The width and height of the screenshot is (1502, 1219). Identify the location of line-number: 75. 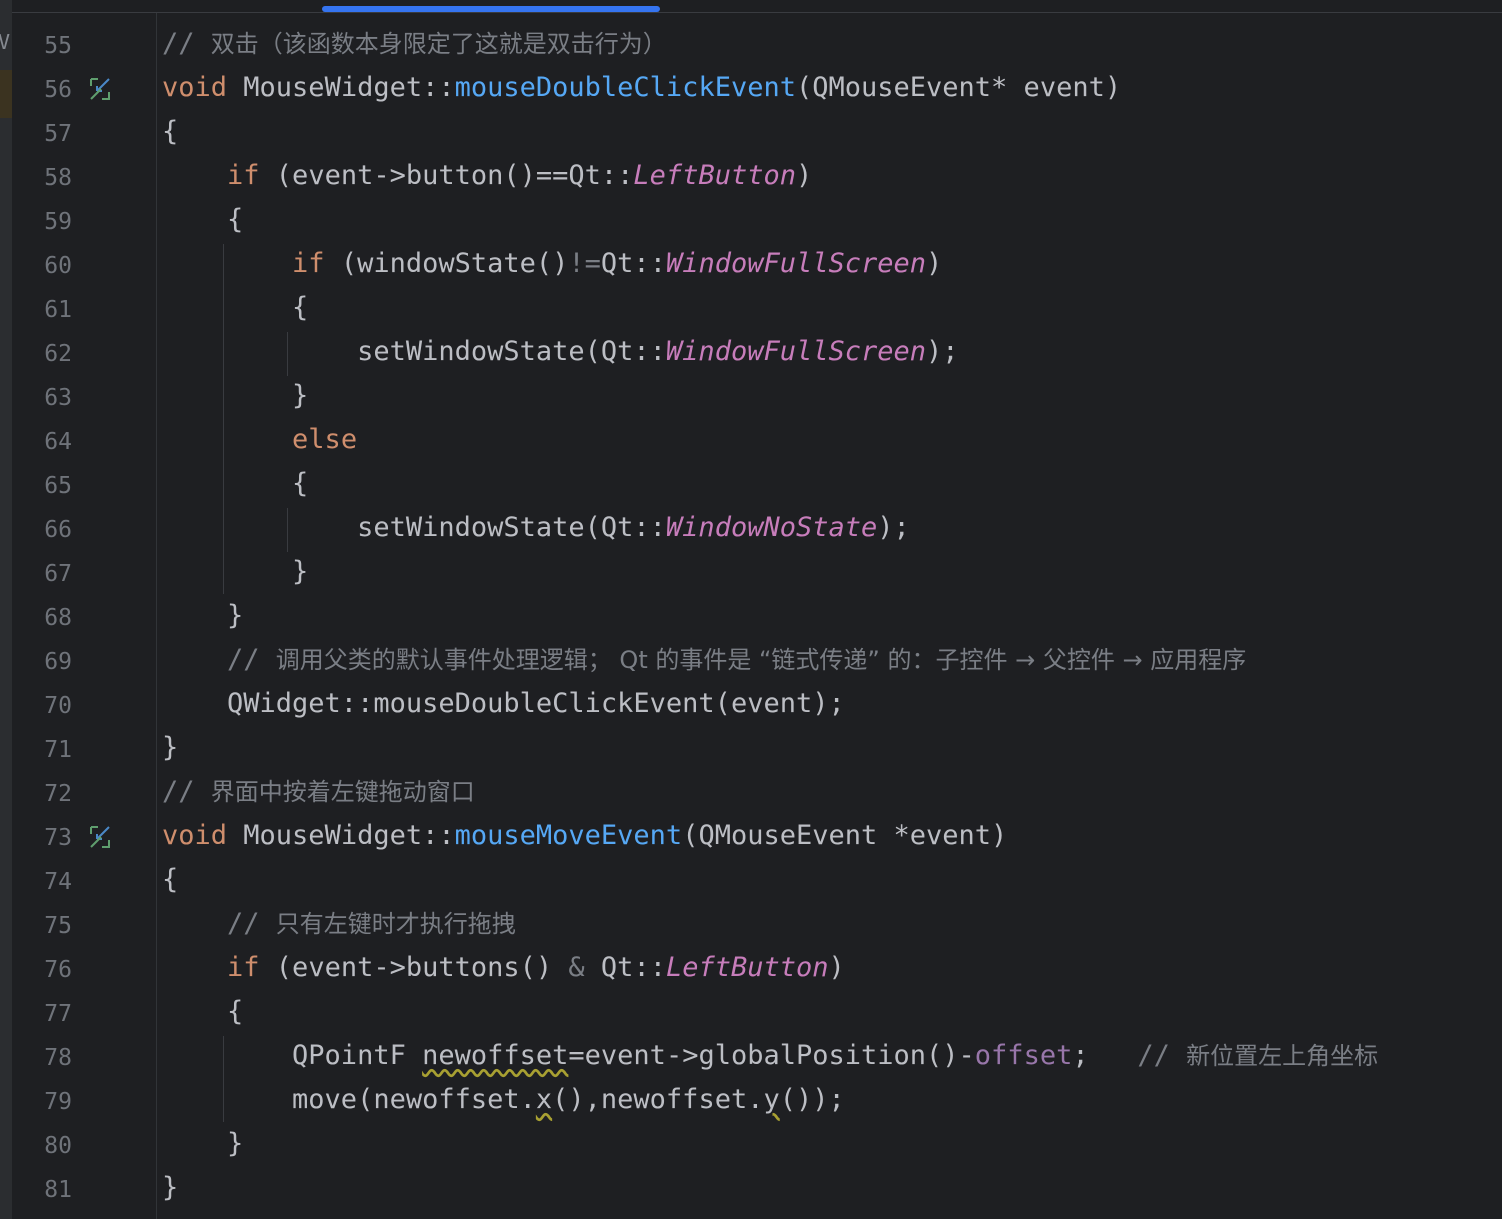
(42, 926).